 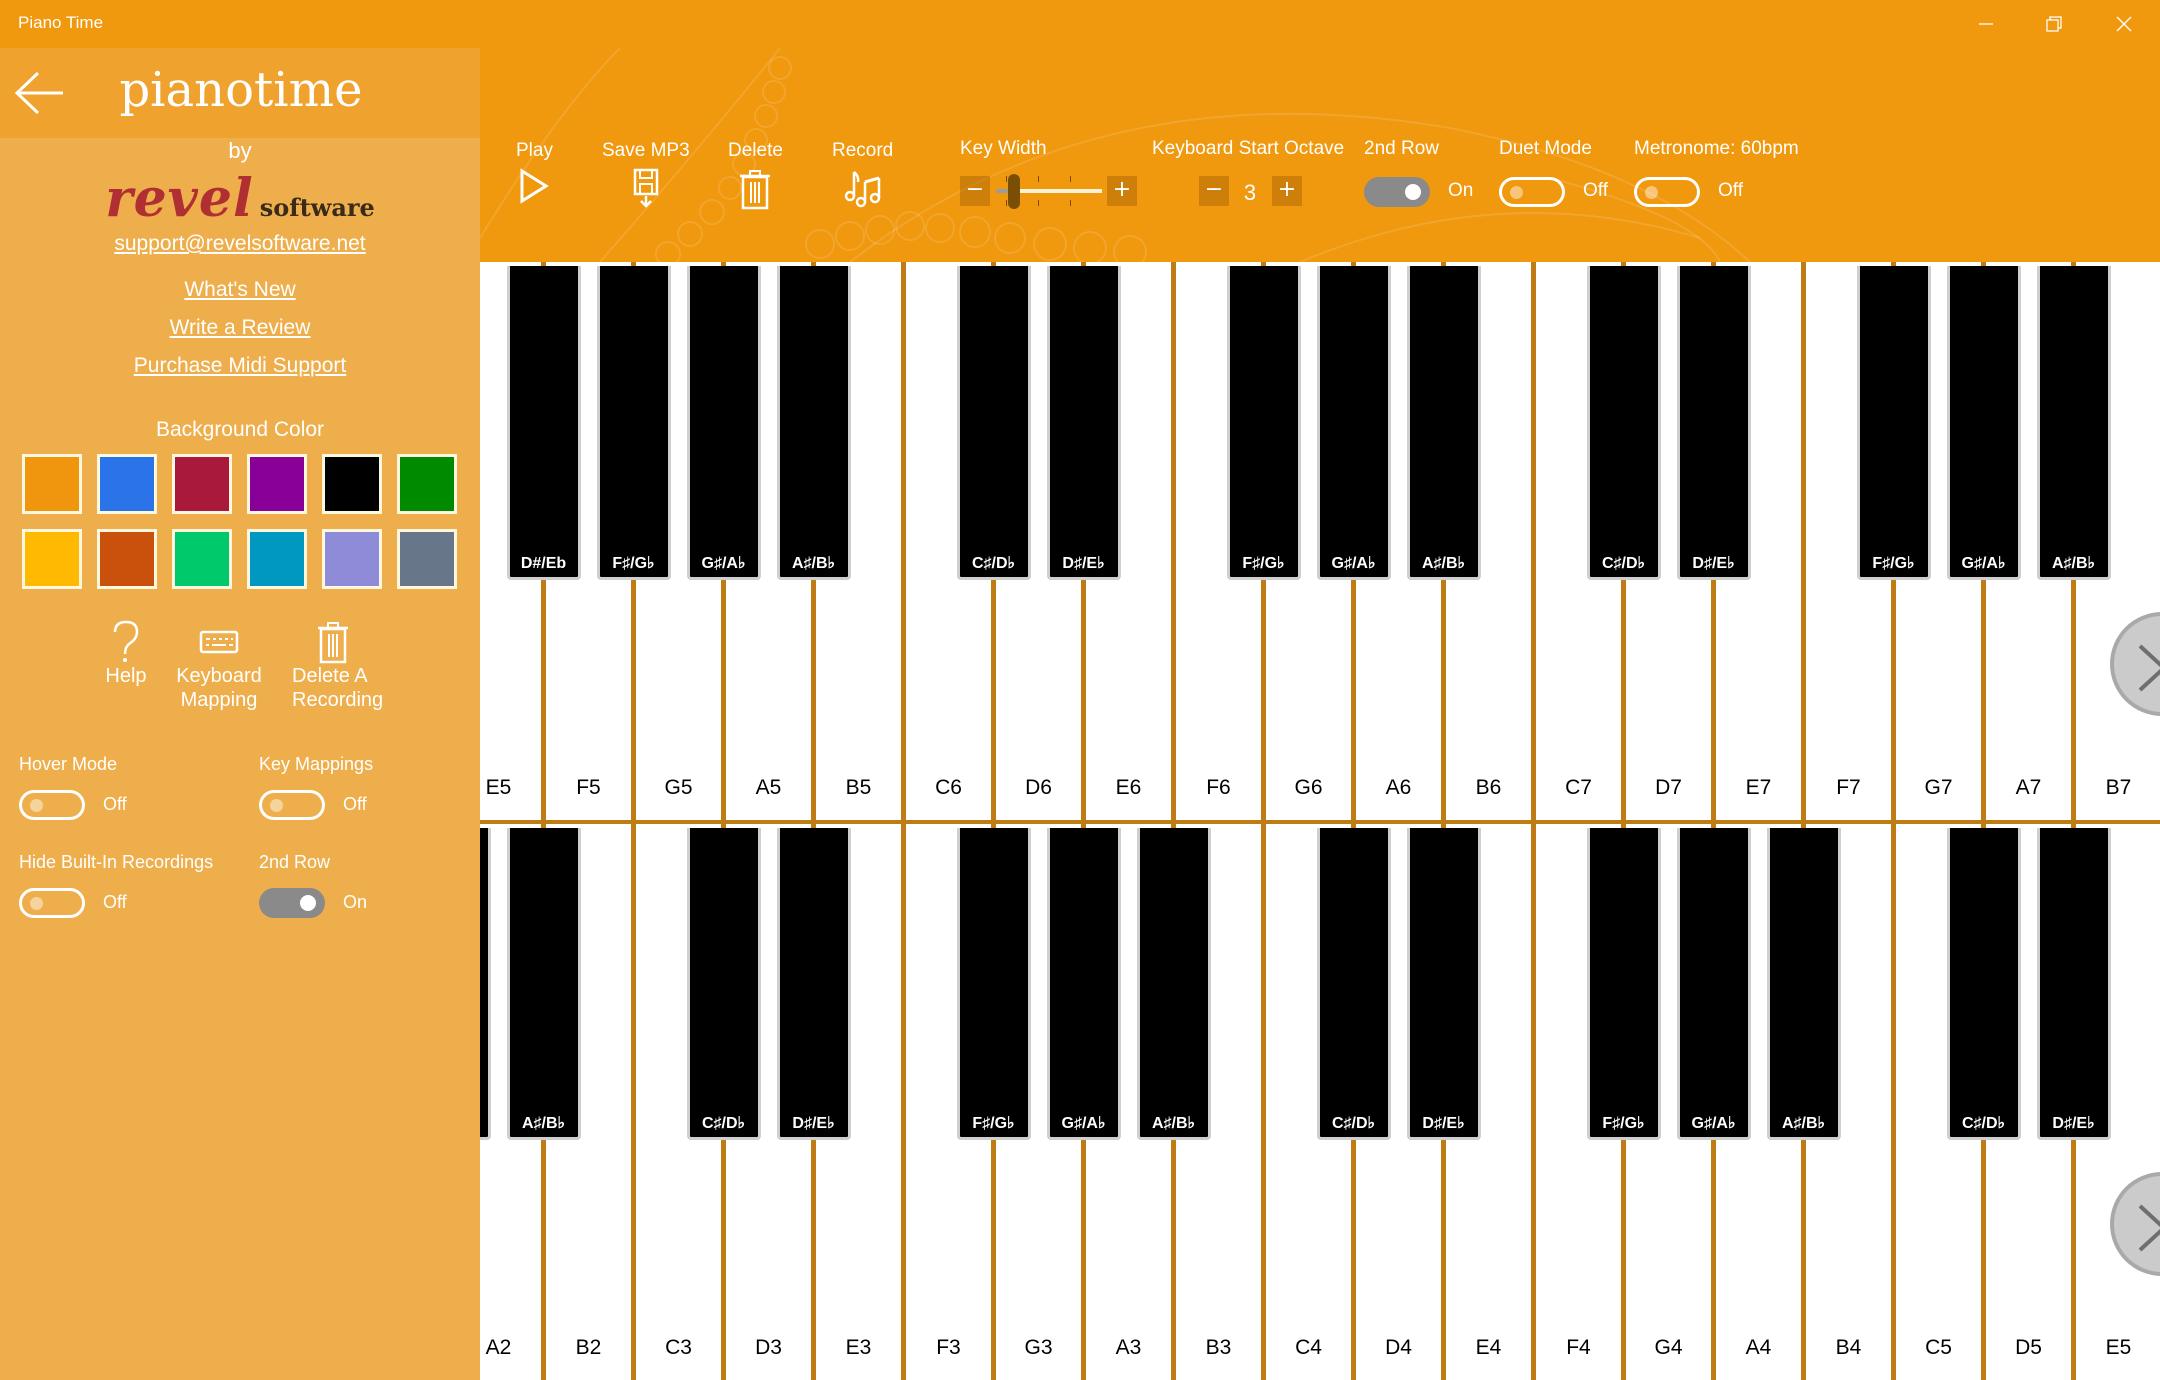 What do you see at coordinates (40, 93) in the screenshot?
I see `back-arrow-icon` at bounding box center [40, 93].